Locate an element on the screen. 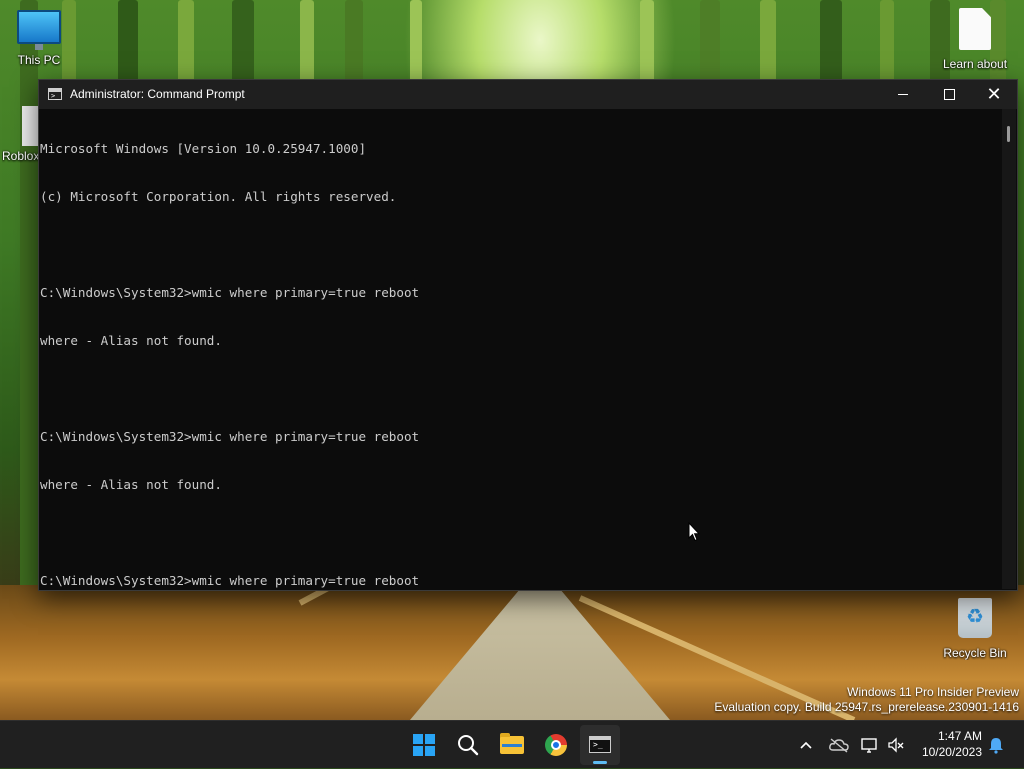 Image resolution: width=1024 pixels, height=769 pixels. file-explorer-button is located at coordinates (512, 745).